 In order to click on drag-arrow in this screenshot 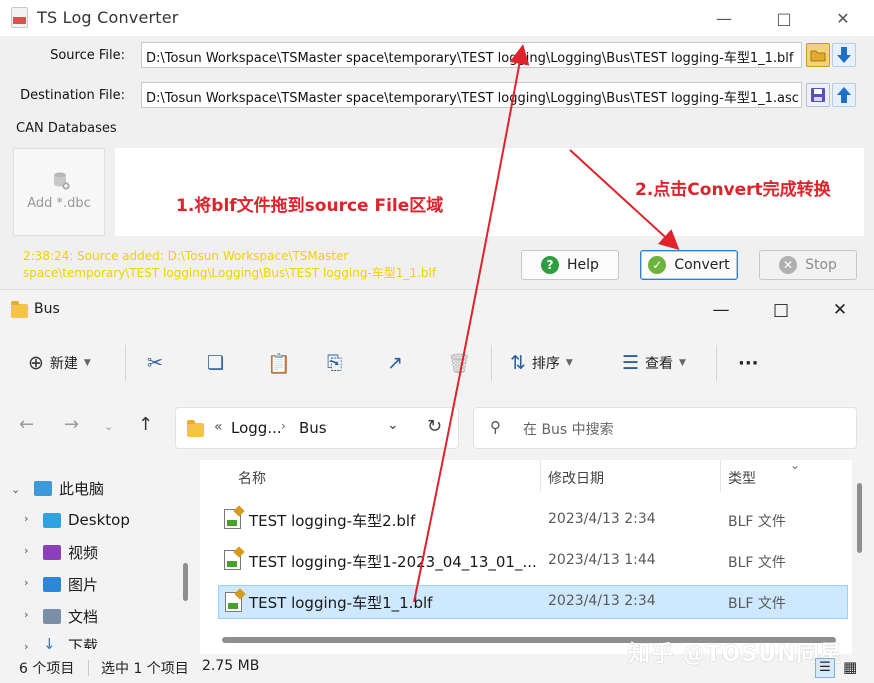, I will do `click(471, 323)`.